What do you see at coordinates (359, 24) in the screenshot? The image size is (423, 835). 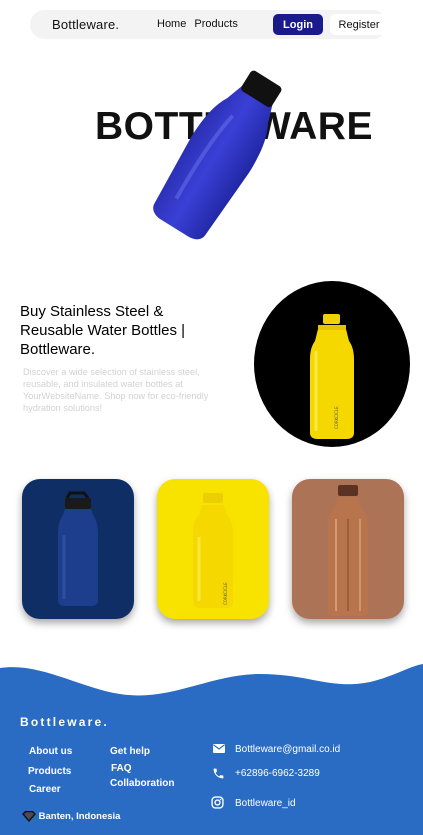 I see `register-button: Register` at bounding box center [359, 24].